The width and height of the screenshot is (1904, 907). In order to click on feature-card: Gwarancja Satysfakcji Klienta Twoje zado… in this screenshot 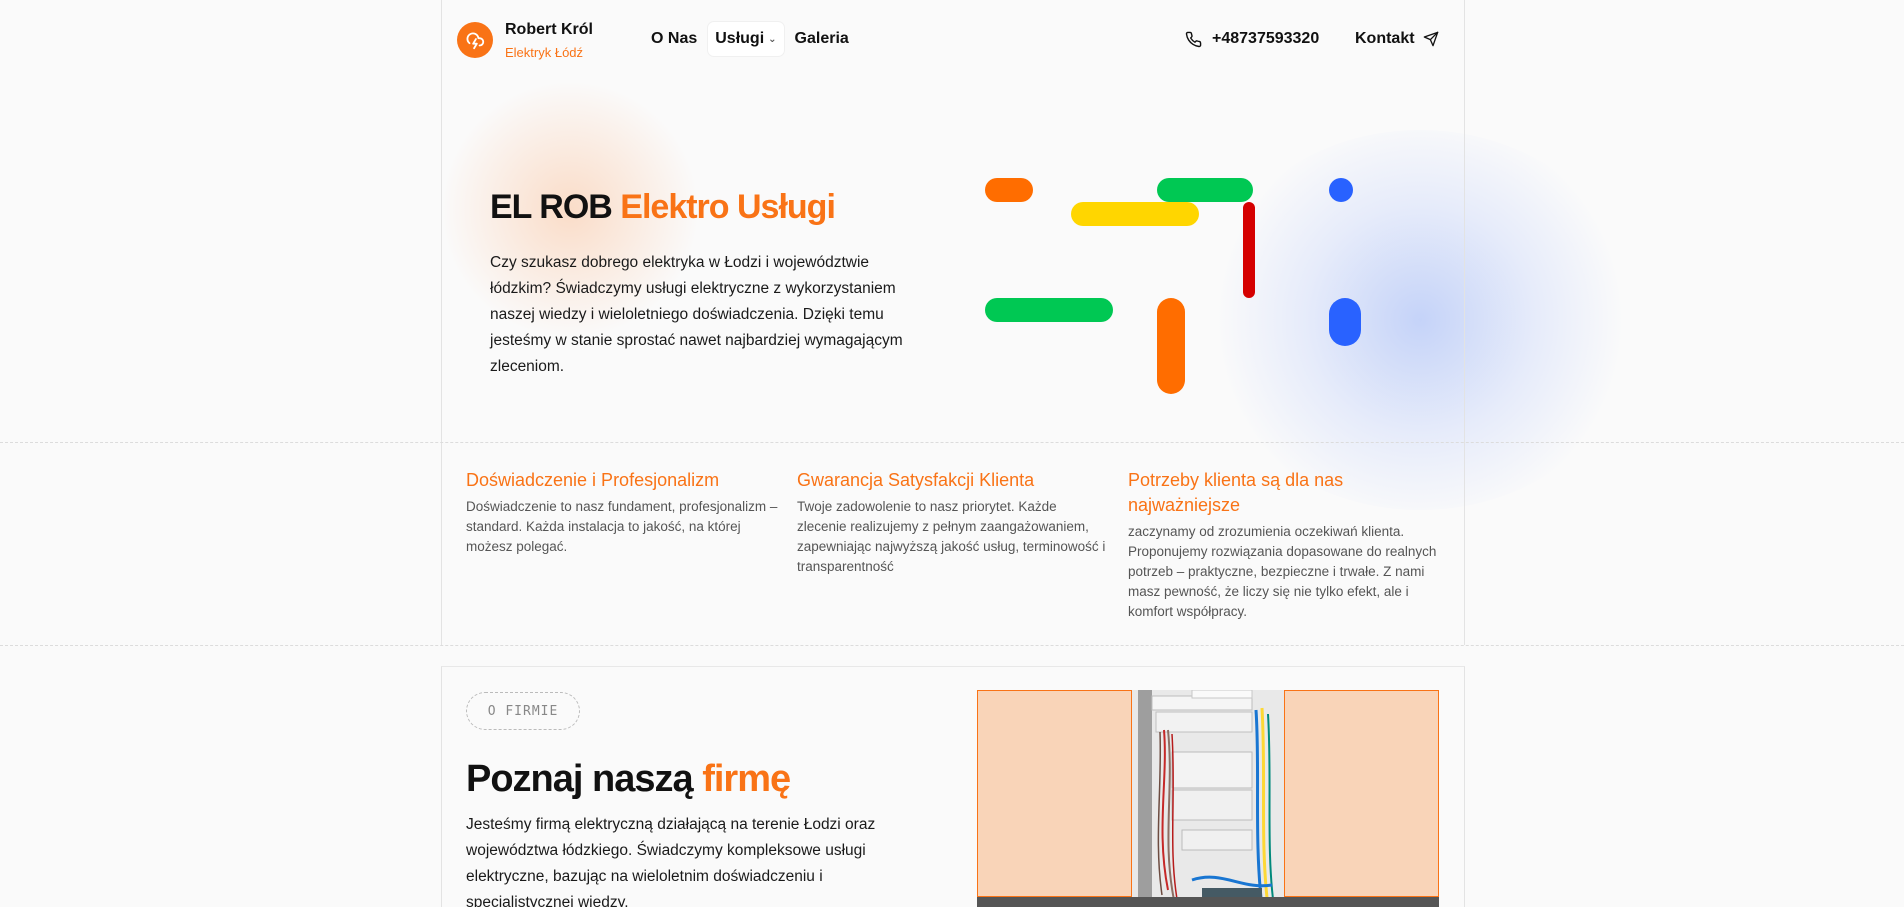, I will do `click(953, 522)`.